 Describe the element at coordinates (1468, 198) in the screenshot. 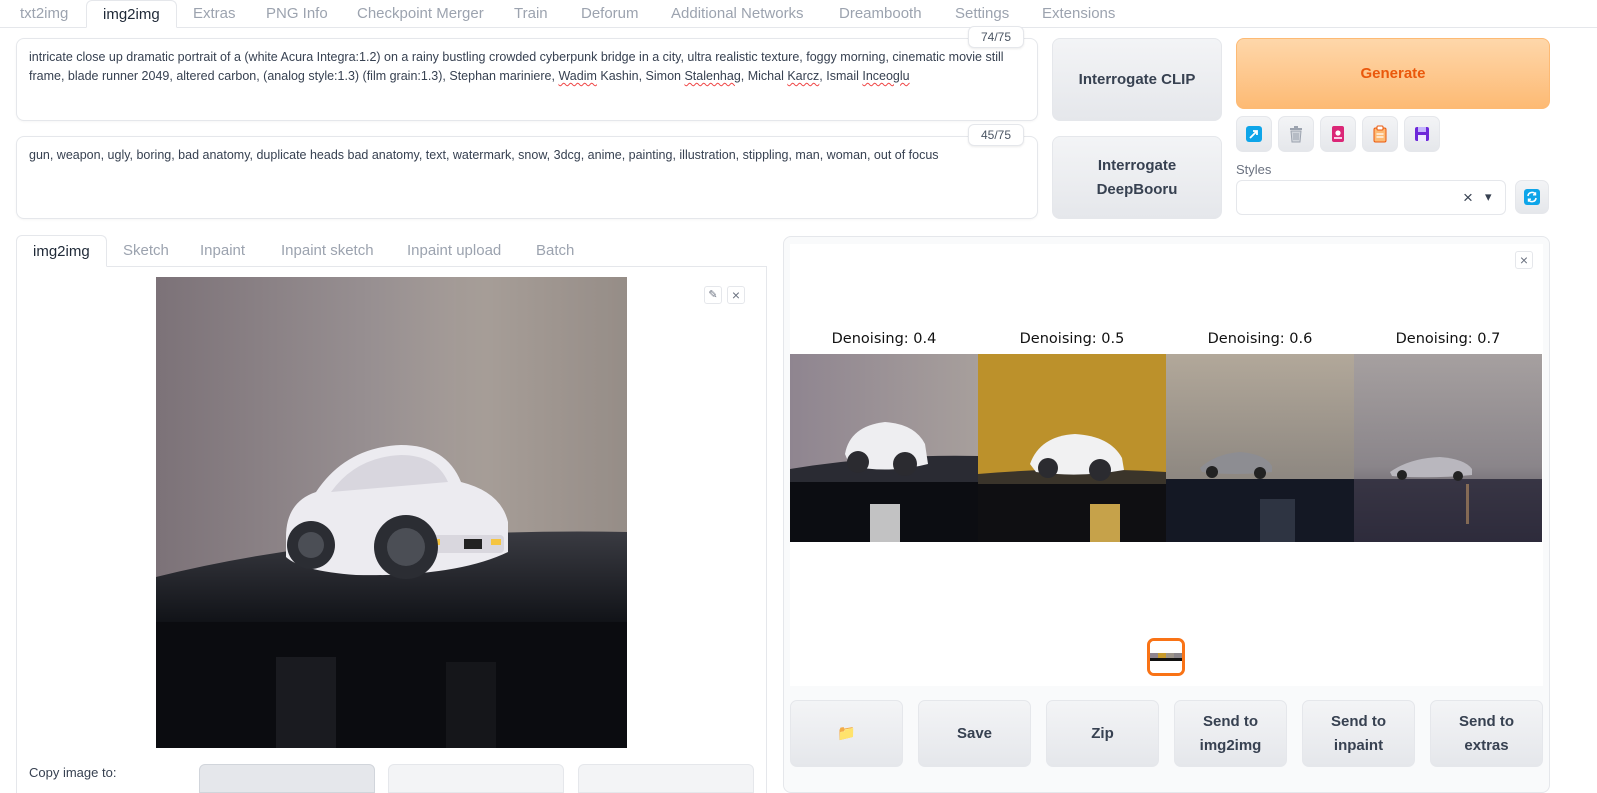

I see `clear-icon: ×` at that location.